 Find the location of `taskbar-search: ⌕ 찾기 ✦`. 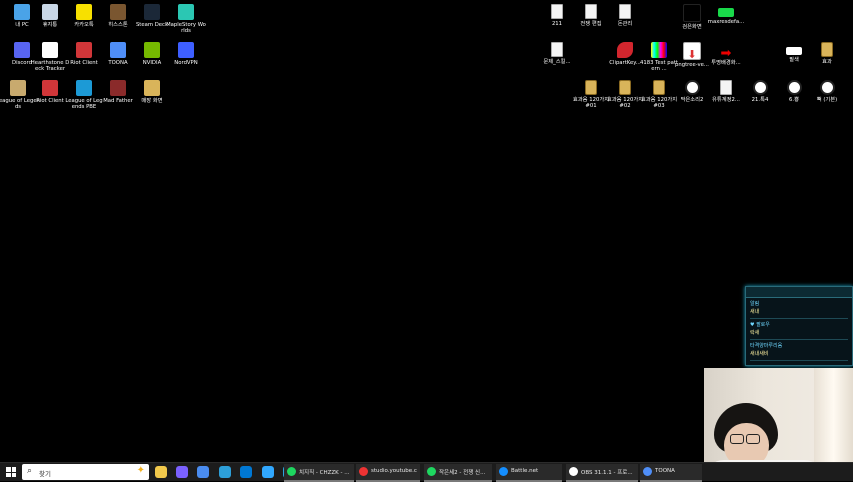

taskbar-search: ⌕ 찾기 ✦ is located at coordinates (85, 472).